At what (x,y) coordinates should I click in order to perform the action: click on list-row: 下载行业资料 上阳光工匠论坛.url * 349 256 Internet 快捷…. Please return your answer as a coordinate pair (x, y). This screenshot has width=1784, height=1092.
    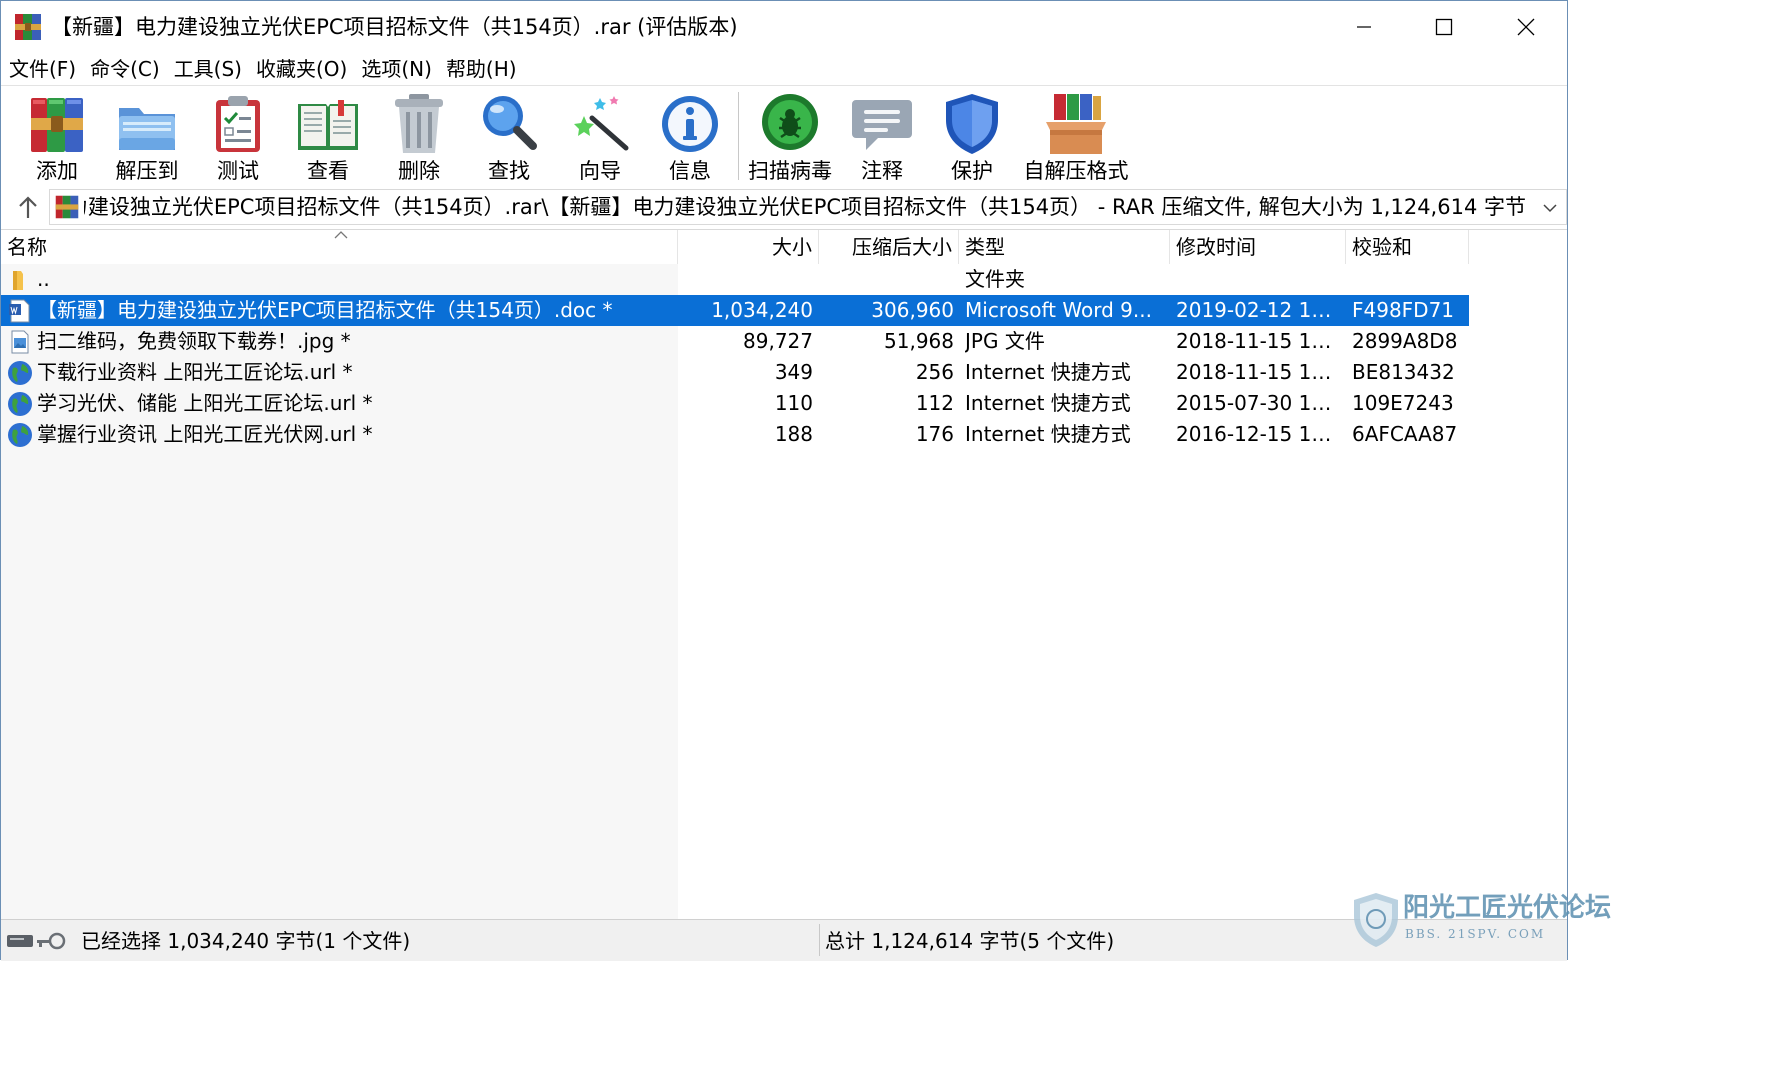
    Looking at the image, I should click on (735, 372).